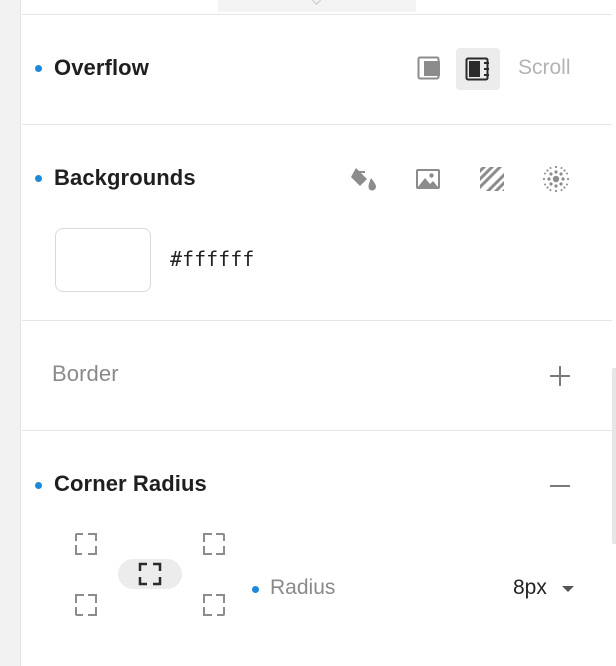 The height and width of the screenshot is (666, 616). Describe the element at coordinates (544, 68) in the screenshot. I see `overflow-scroll-option: Scroll` at that location.